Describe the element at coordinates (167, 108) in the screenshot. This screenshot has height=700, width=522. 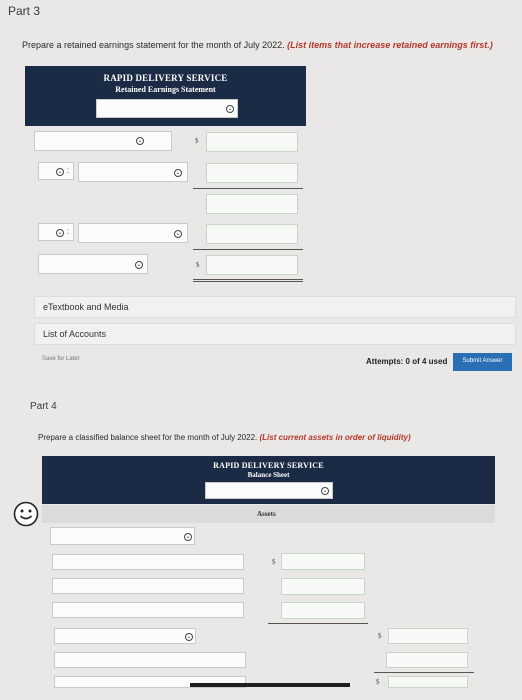
I see `part3-date-select: ⌄` at that location.